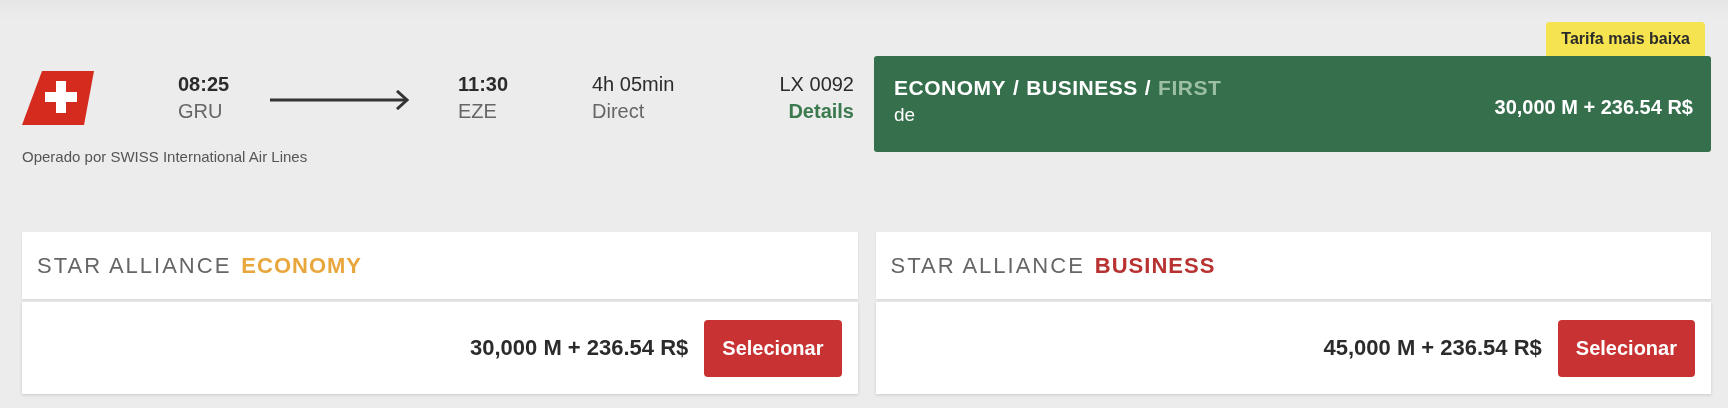 This screenshot has height=408, width=1728. I want to click on from-label: de, so click(905, 115).